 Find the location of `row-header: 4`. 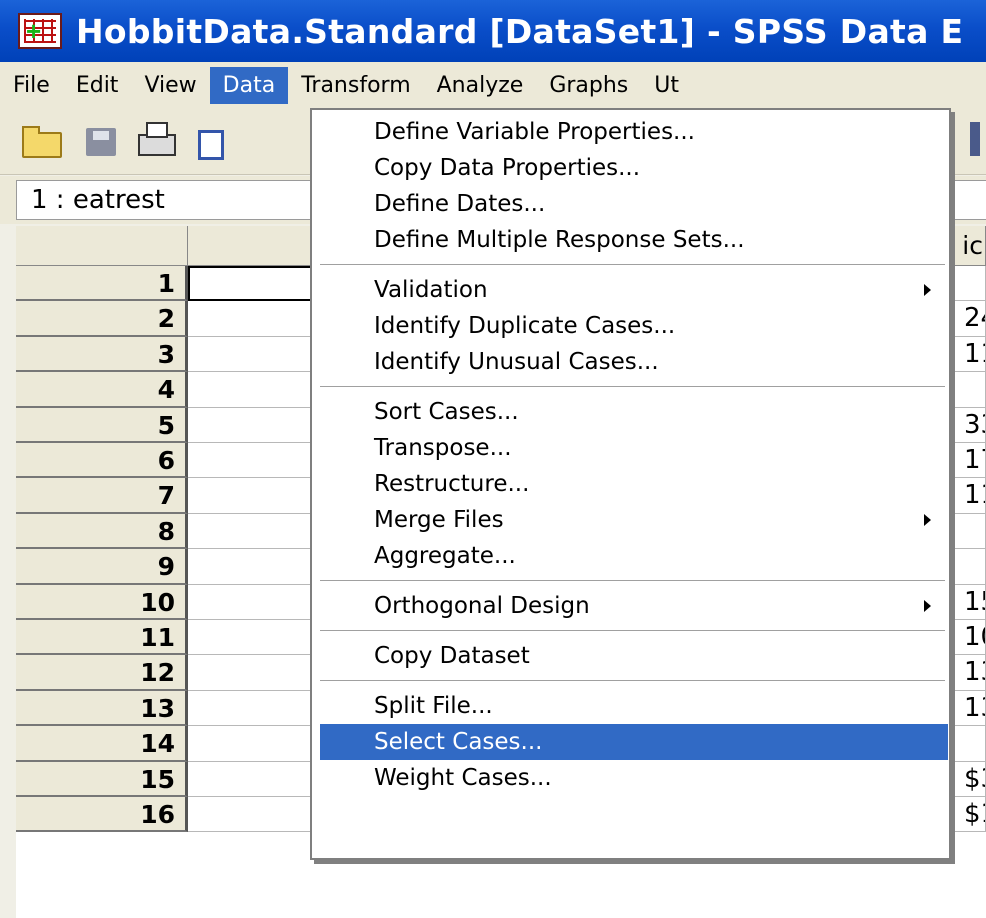

row-header: 4 is located at coordinates (102, 390).